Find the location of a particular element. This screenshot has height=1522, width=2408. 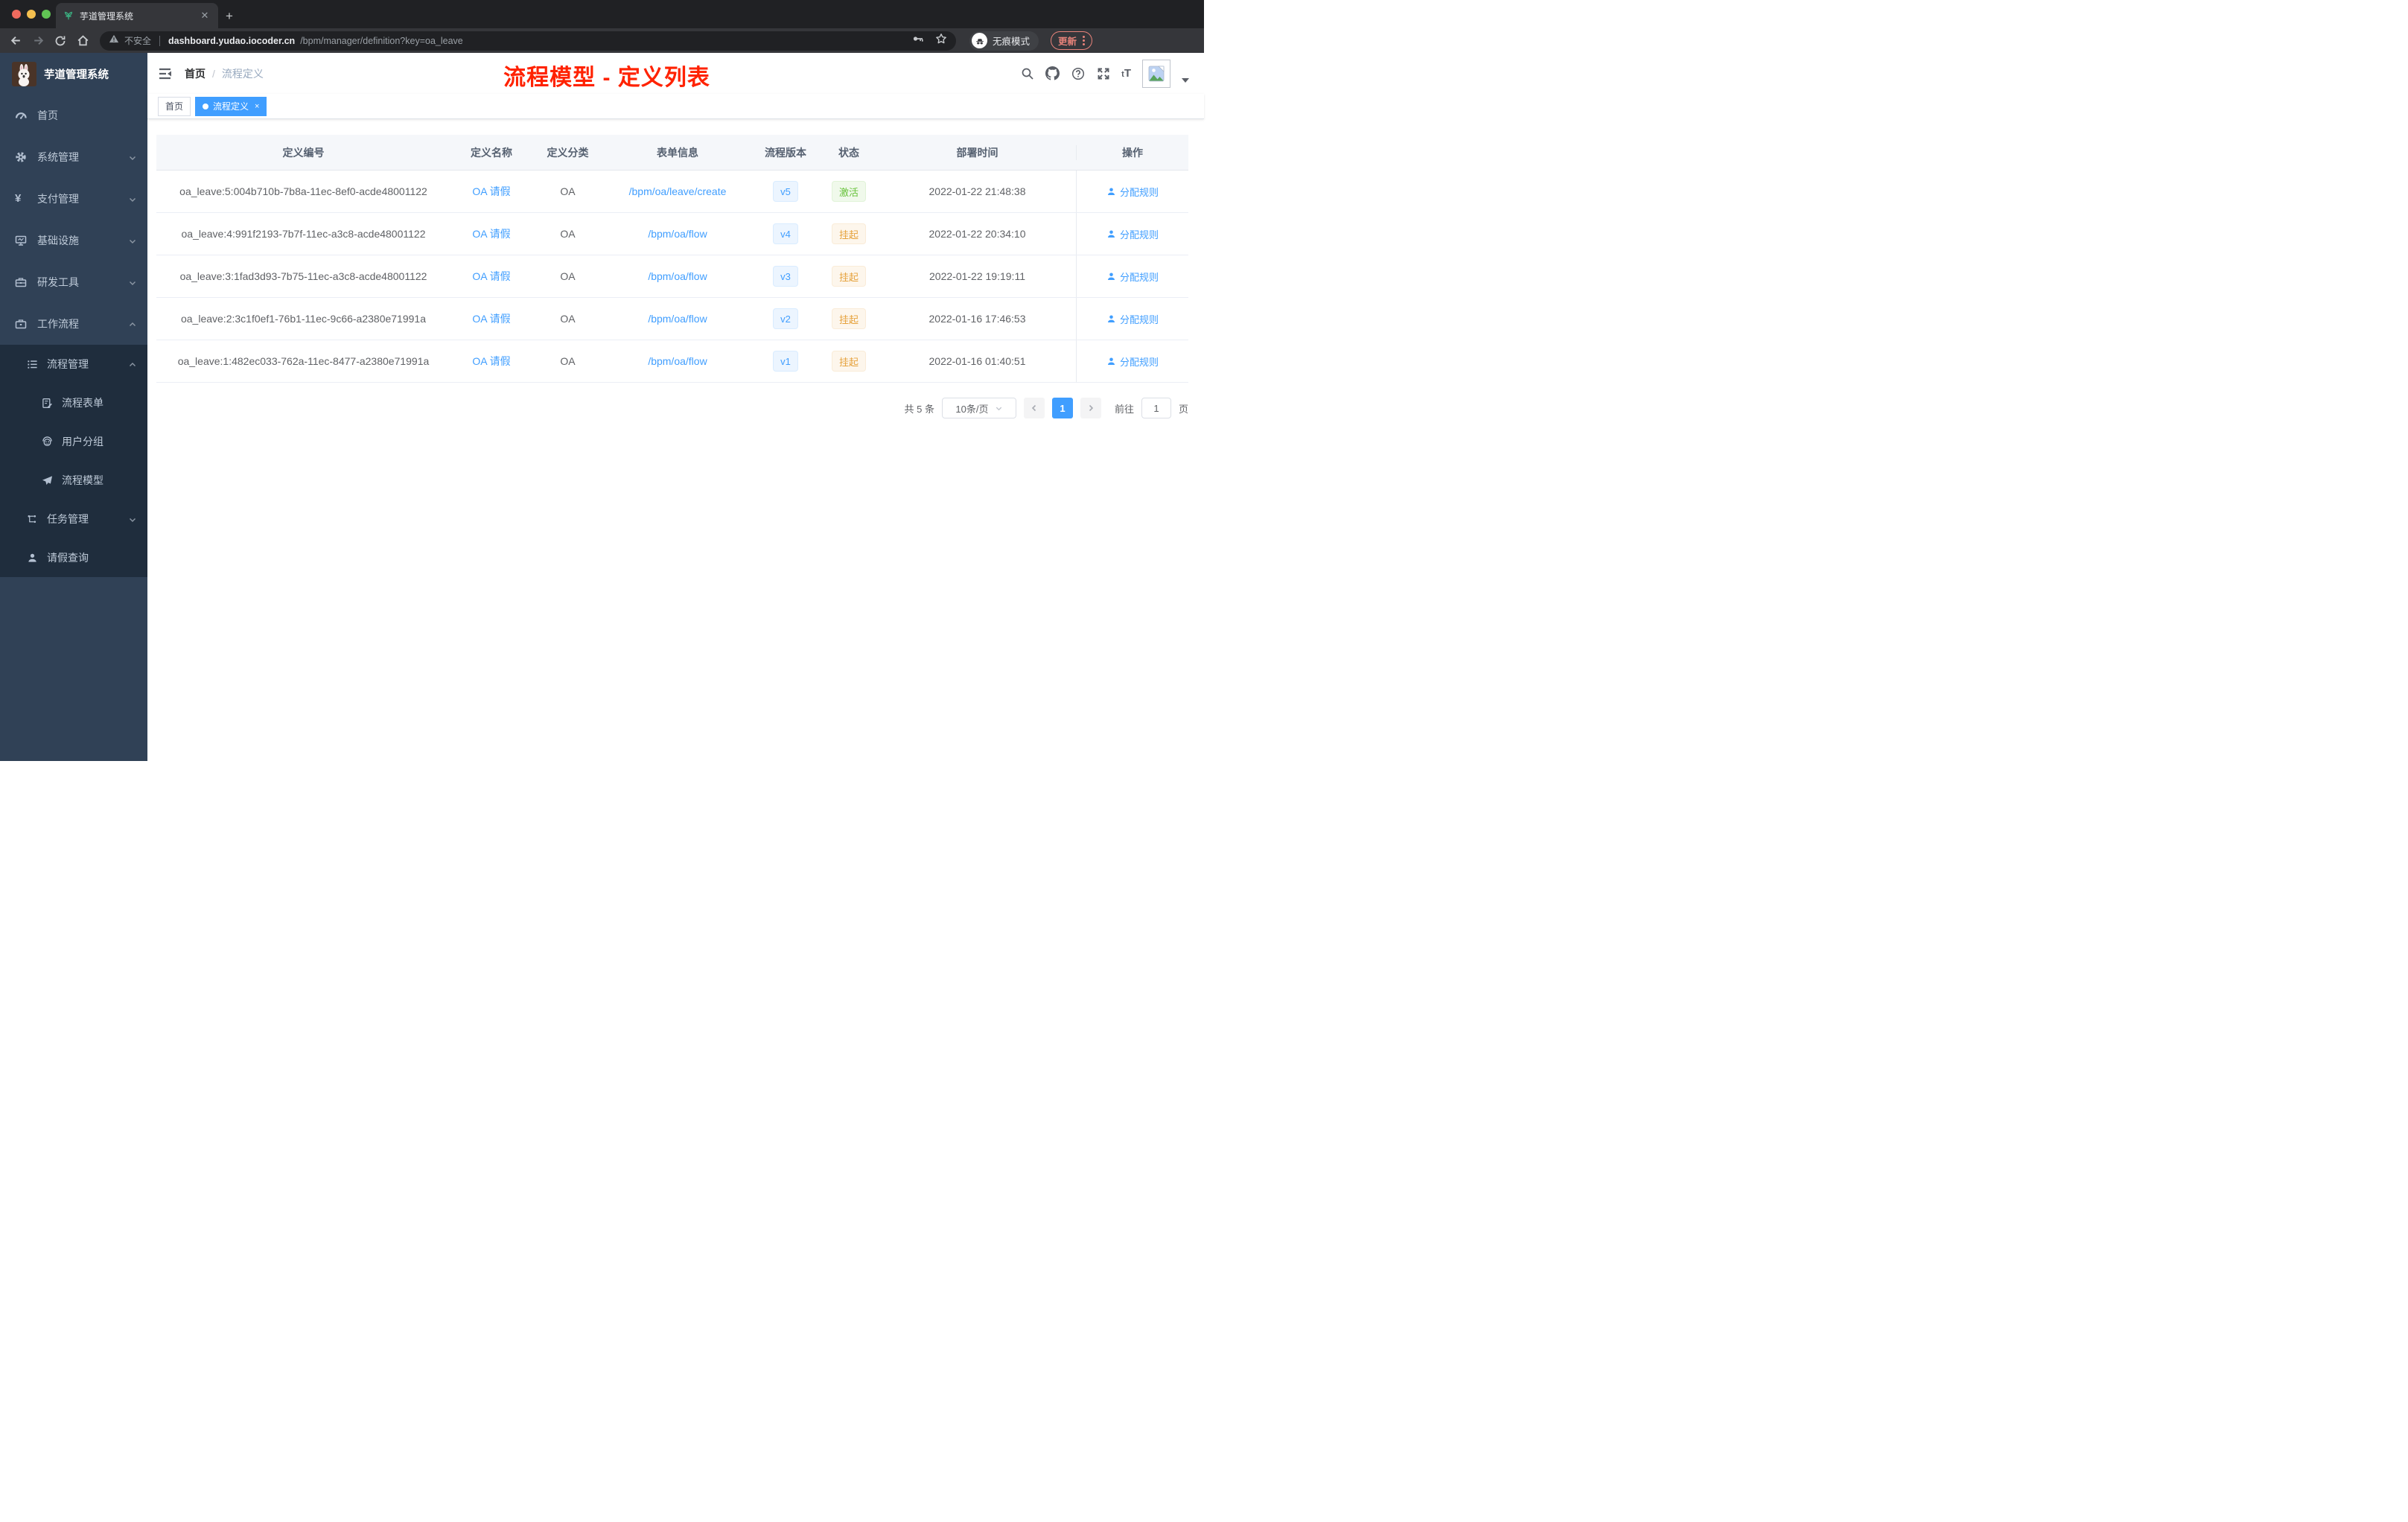

sidebar-item-label: 支付管理 is located at coordinates (58, 199).